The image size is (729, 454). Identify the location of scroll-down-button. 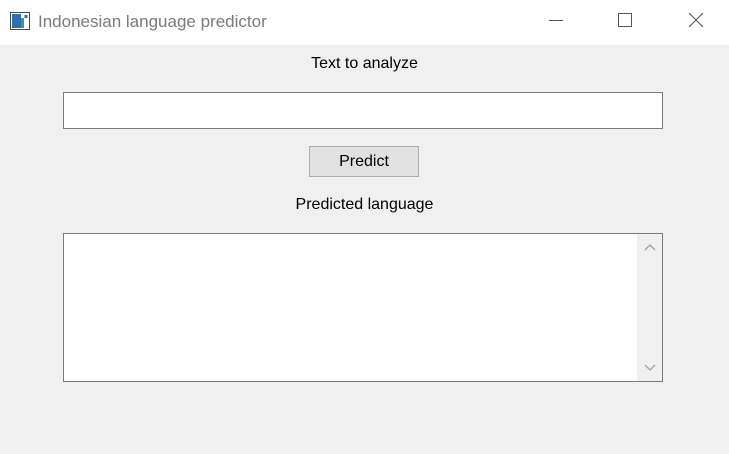
(649, 368).